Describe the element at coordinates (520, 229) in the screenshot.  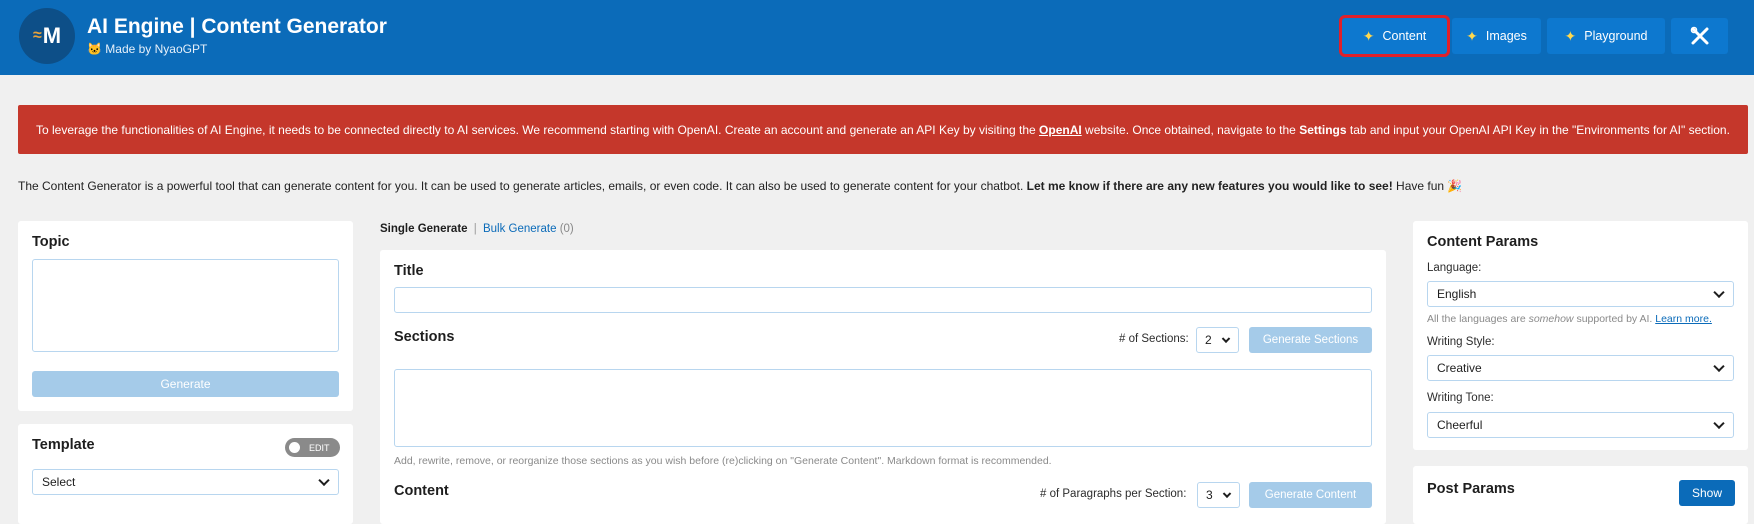
I see `tab-bulk-generate: Bulk Generate` at that location.